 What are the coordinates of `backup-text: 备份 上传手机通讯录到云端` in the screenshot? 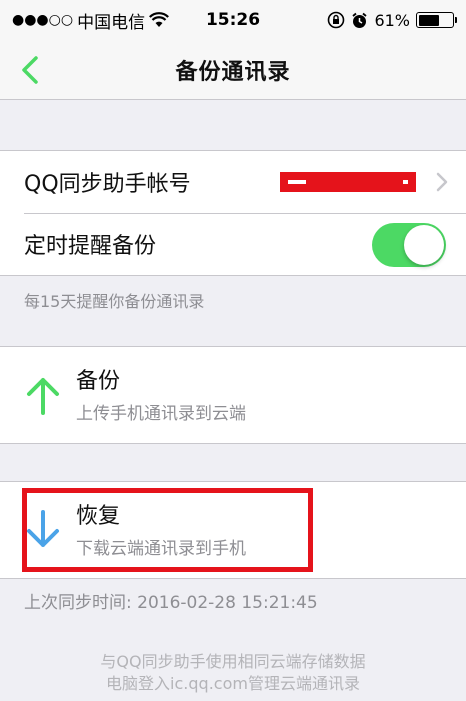 It's located at (161, 395).